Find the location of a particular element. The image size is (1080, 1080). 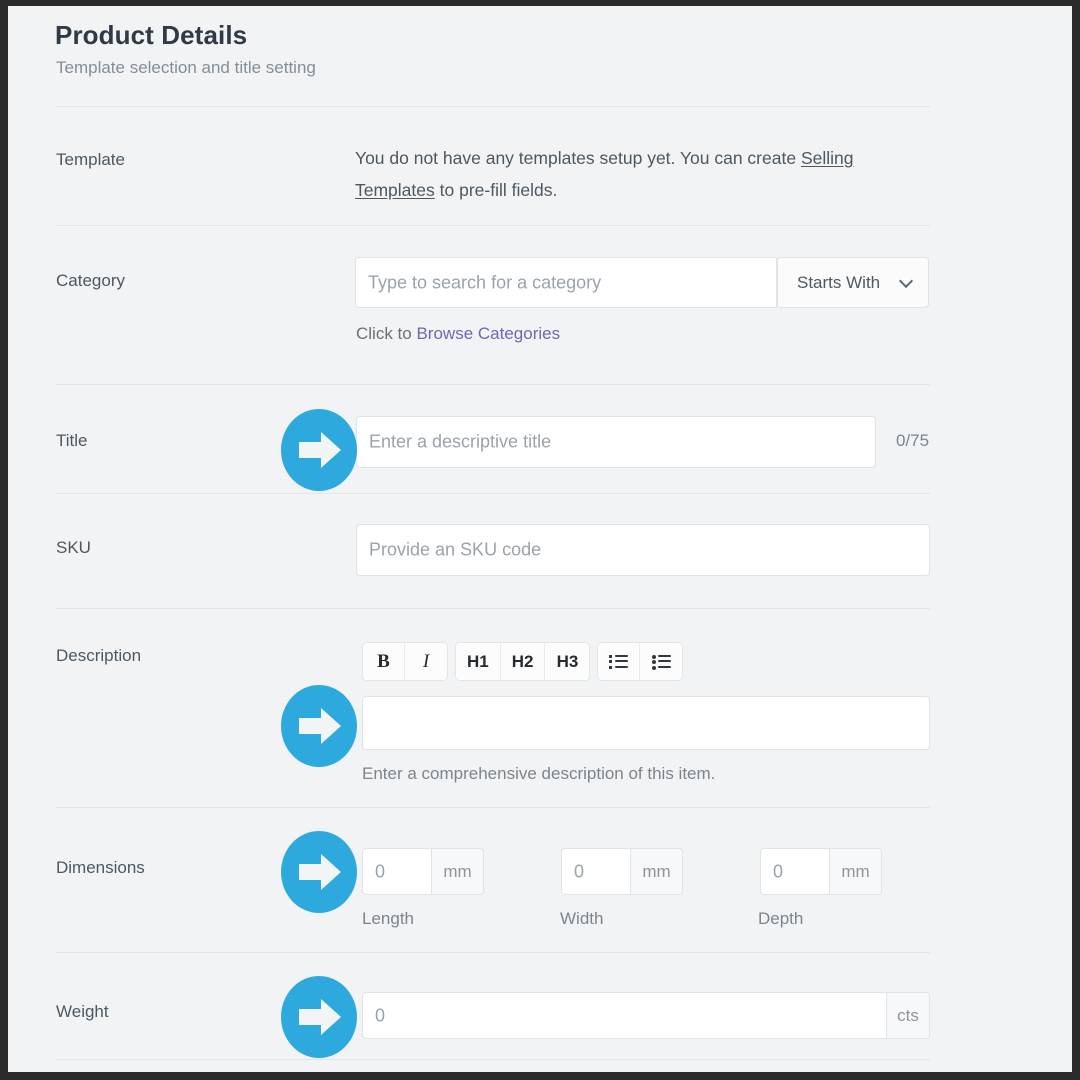

dimensions-label: Dimensions is located at coordinates (100, 867).